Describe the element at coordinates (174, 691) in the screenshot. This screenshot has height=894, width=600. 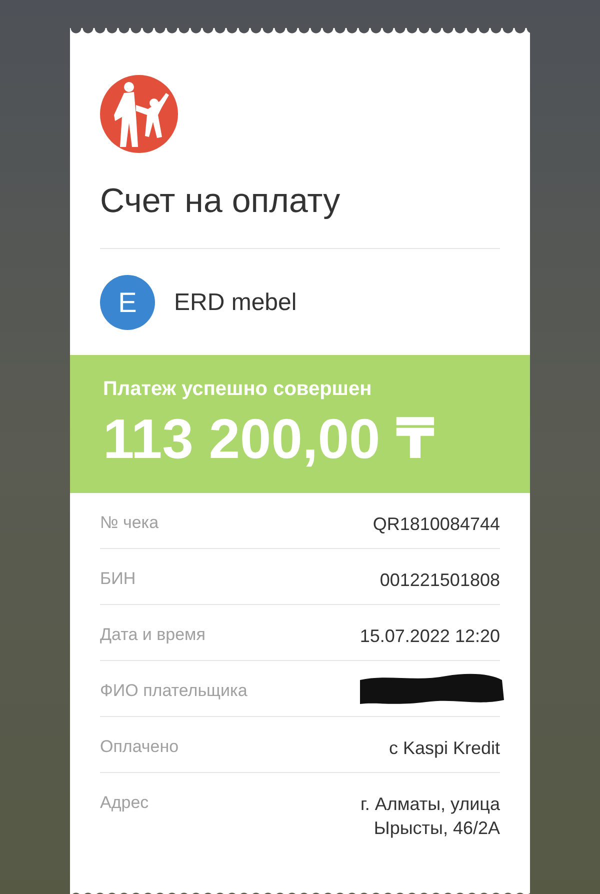
I see `detail-label: ФИО плательщика` at that location.